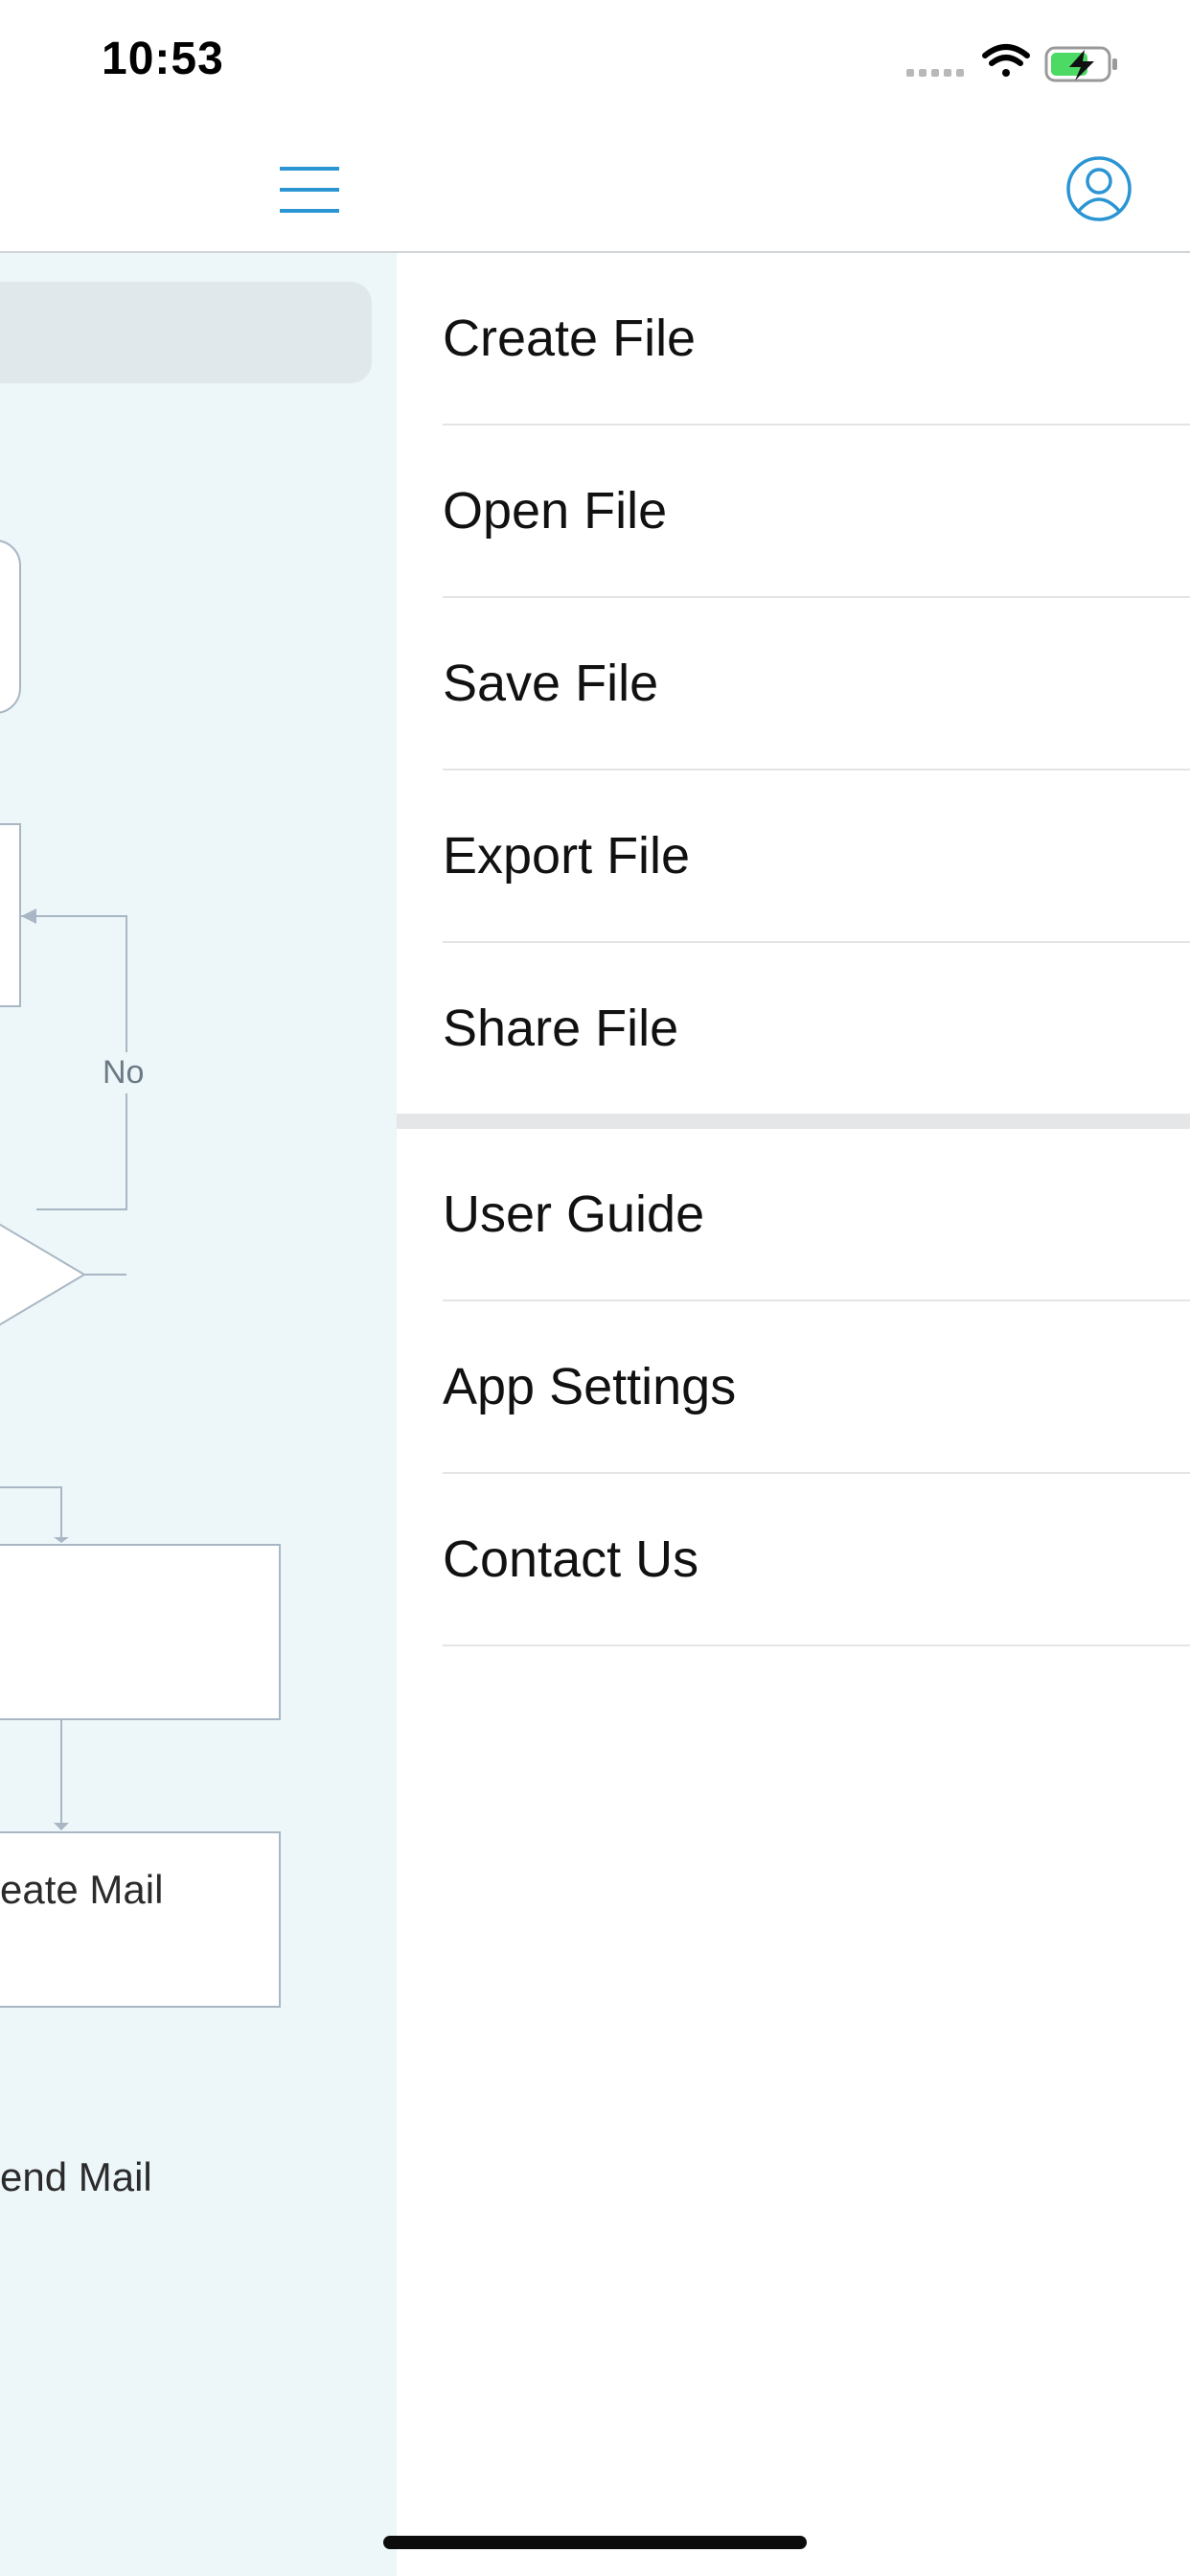 This screenshot has height=2576, width=1190. What do you see at coordinates (76, 2176) in the screenshot?
I see `flow-send-mail-label: end Mail` at bounding box center [76, 2176].